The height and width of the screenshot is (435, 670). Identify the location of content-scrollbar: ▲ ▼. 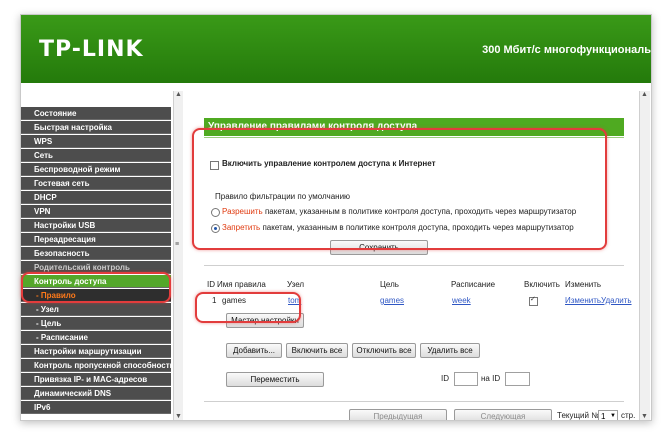
(644, 255).